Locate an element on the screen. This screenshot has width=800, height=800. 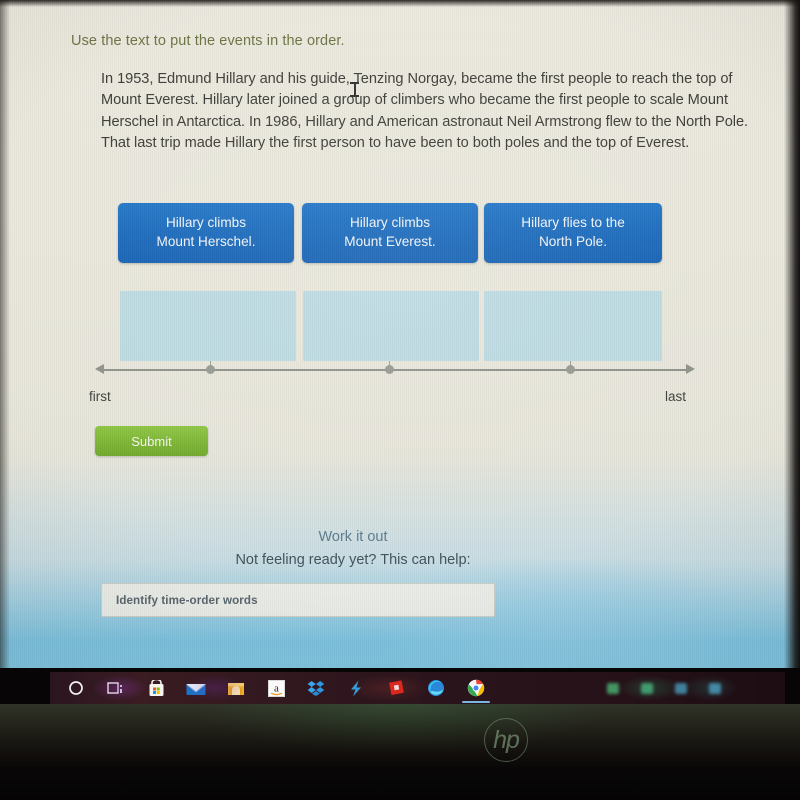
help-resource-label: Identify time-order words is located at coordinates (187, 600).